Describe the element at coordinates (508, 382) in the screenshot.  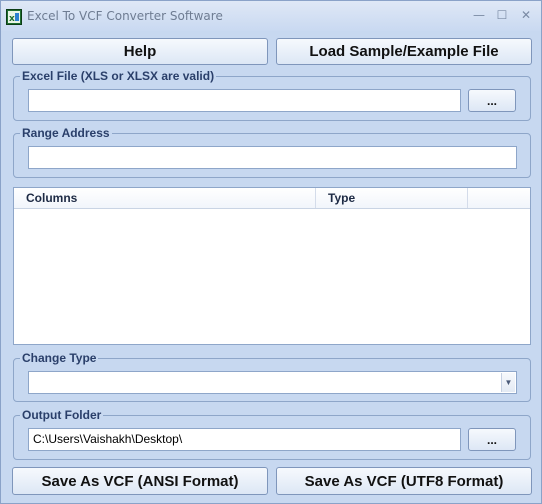
I see `chevron-down-icon: ▼` at that location.